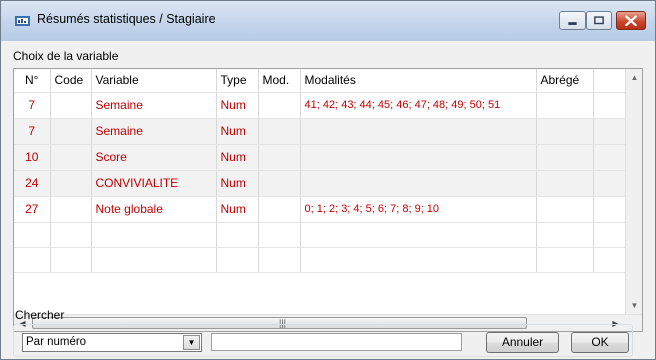 The image size is (656, 360). I want to click on minimize-icon, so click(572, 23).